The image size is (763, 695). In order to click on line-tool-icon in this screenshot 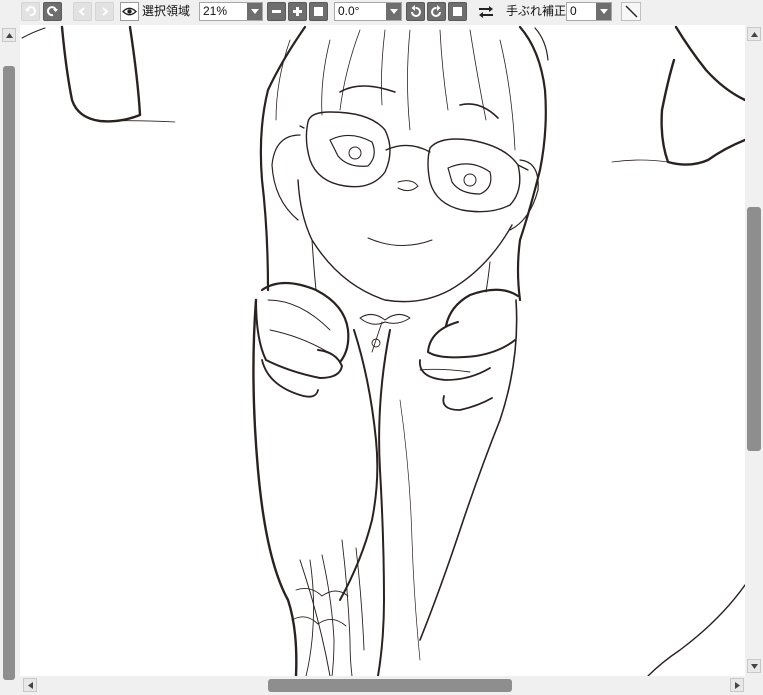, I will do `click(631, 11)`.